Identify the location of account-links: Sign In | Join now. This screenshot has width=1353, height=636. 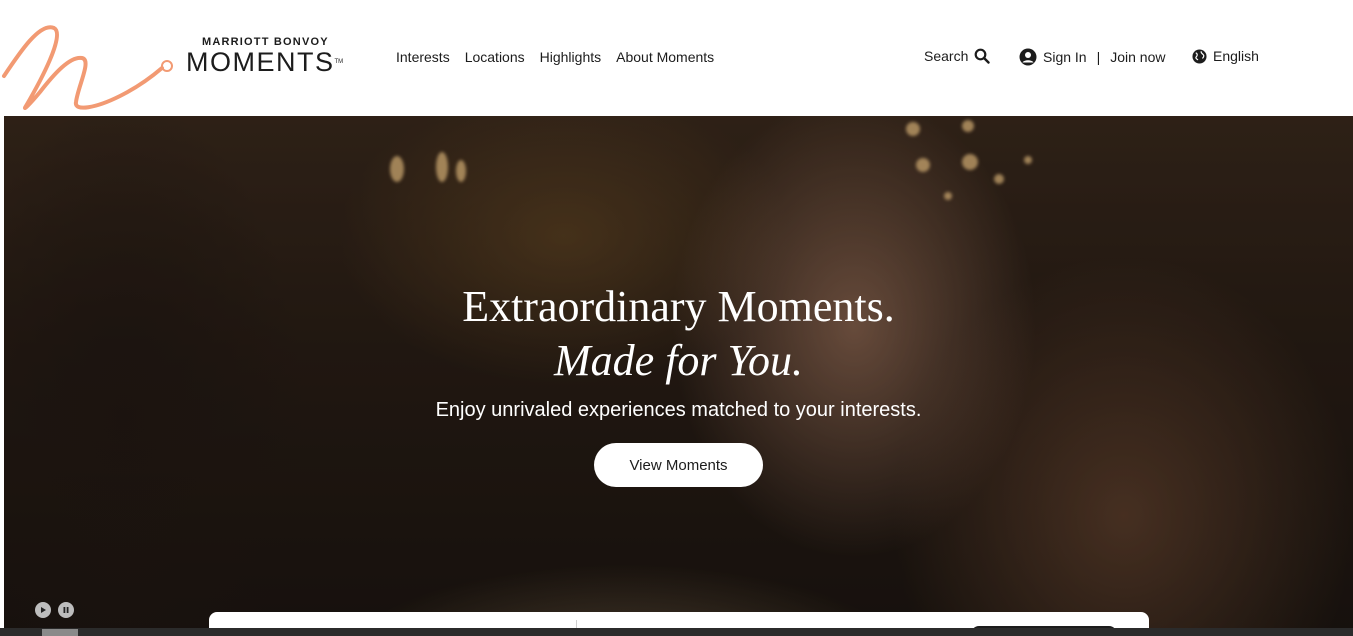
(1092, 57).